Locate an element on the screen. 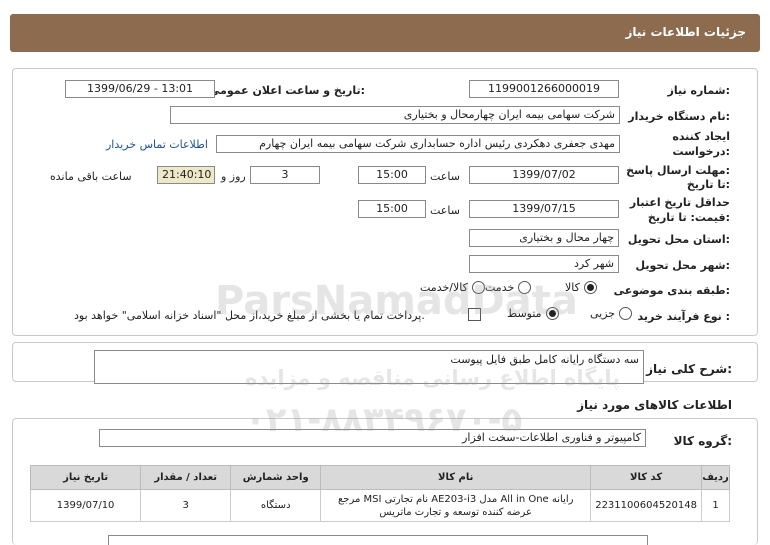 This screenshot has height=545, width=770. process-radio-minor: جزیی is located at coordinates (611, 313).